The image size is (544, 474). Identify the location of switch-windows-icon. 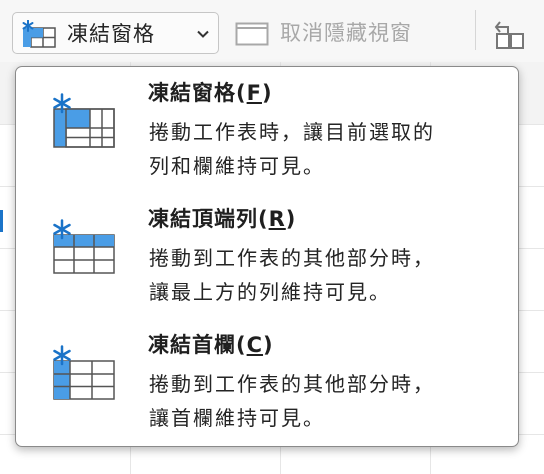
(510, 34).